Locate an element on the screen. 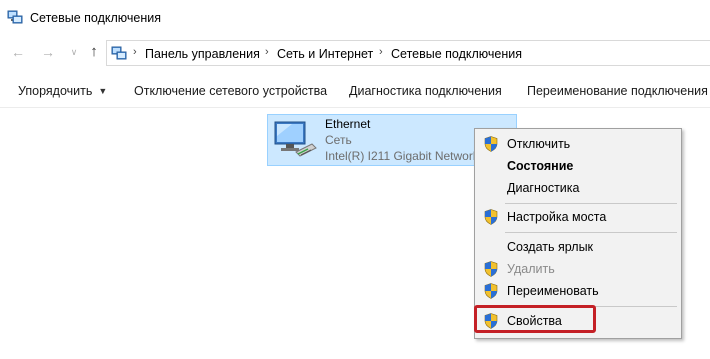 This screenshot has width=710, height=359. network-adapter-icon is located at coordinates (295, 139).